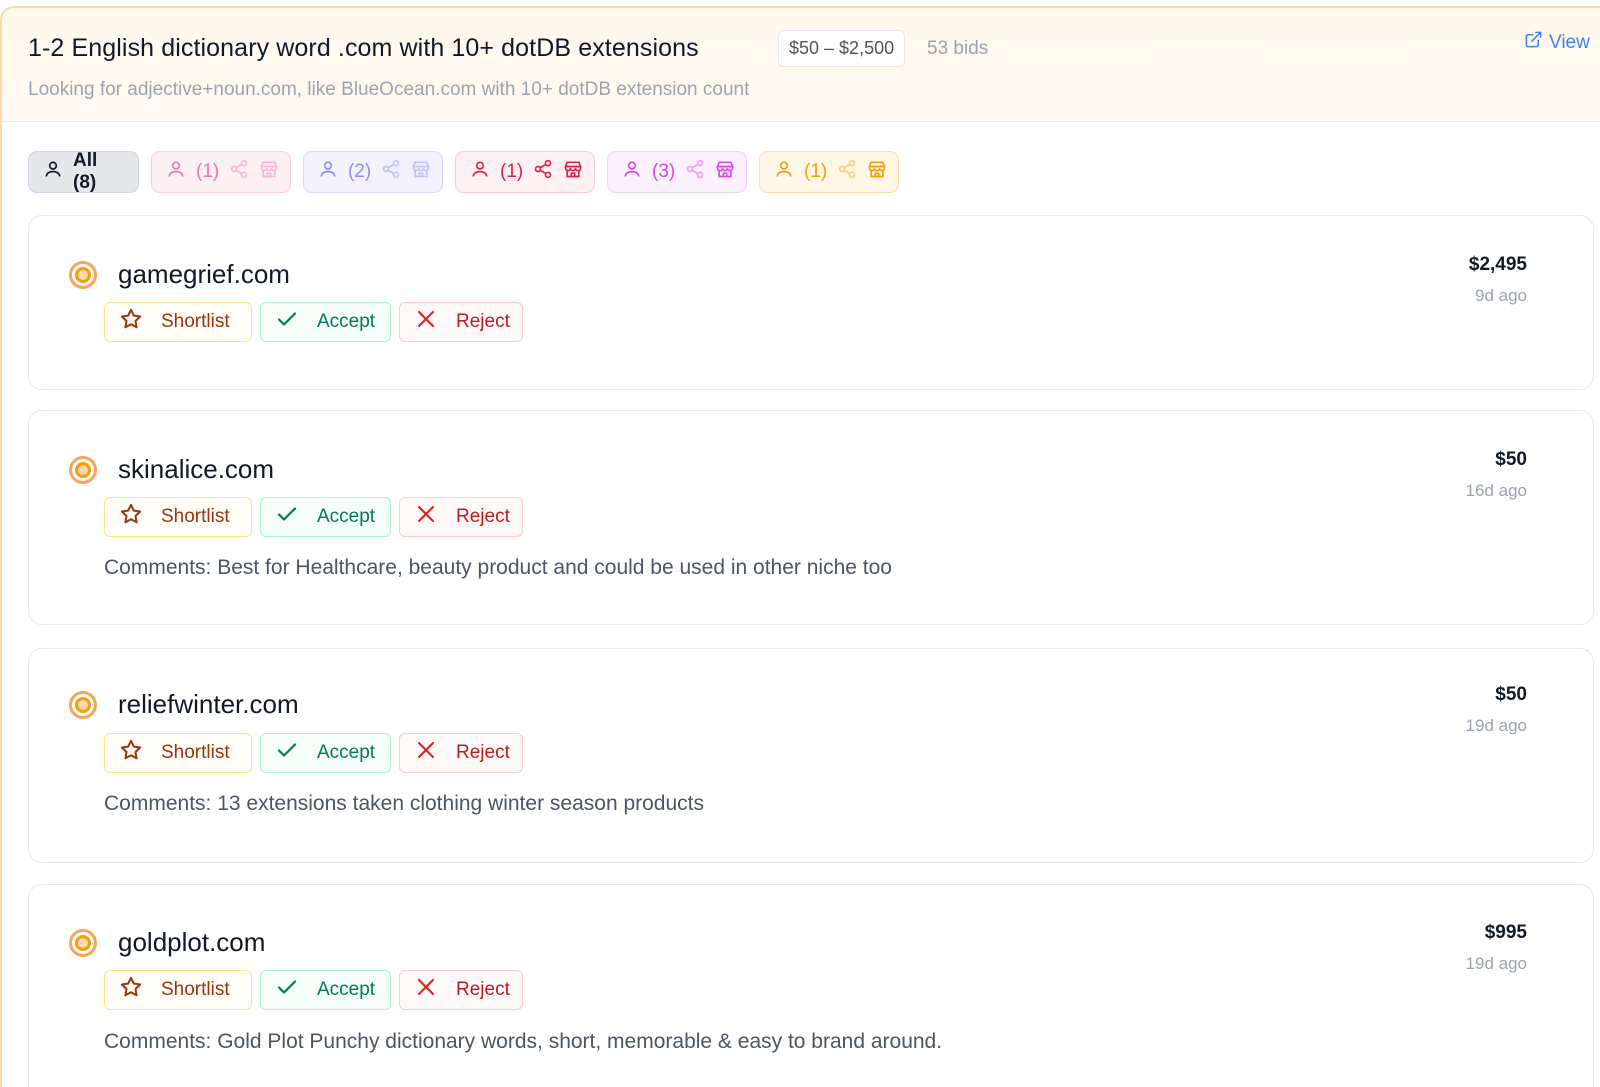 Image resolution: width=1600 pixels, height=1087 pixels. Describe the element at coordinates (664, 171) in the screenshot. I see `filter-label: (3)` at that location.